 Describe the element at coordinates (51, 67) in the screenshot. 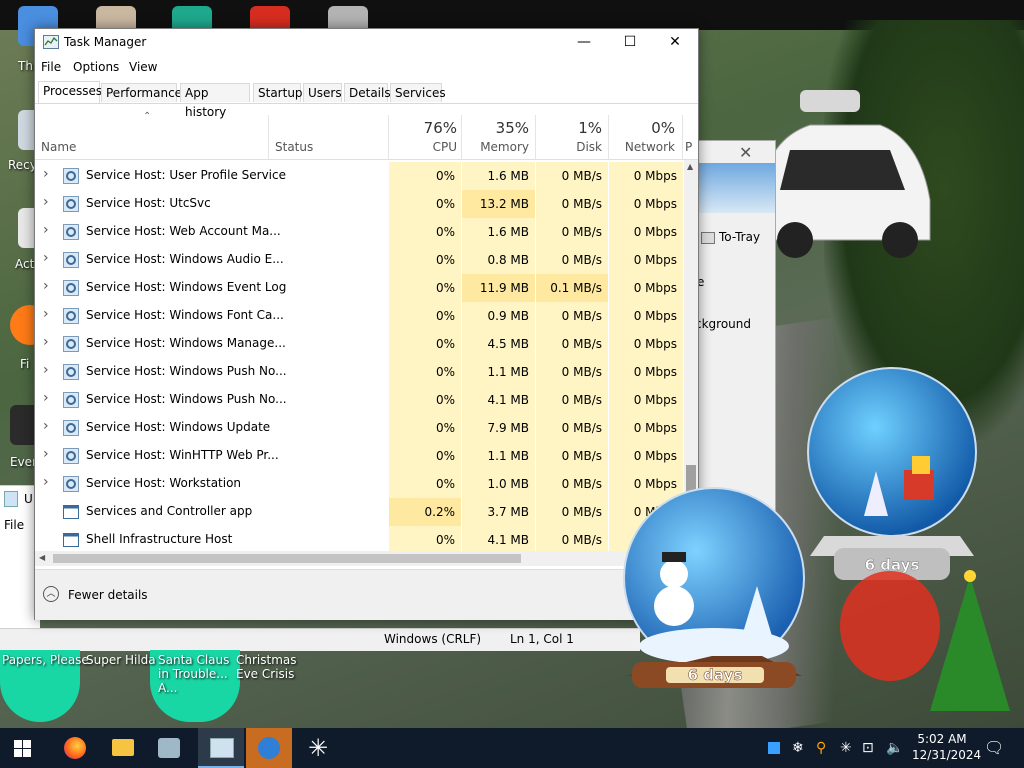

I see `menu-file: File` at that location.